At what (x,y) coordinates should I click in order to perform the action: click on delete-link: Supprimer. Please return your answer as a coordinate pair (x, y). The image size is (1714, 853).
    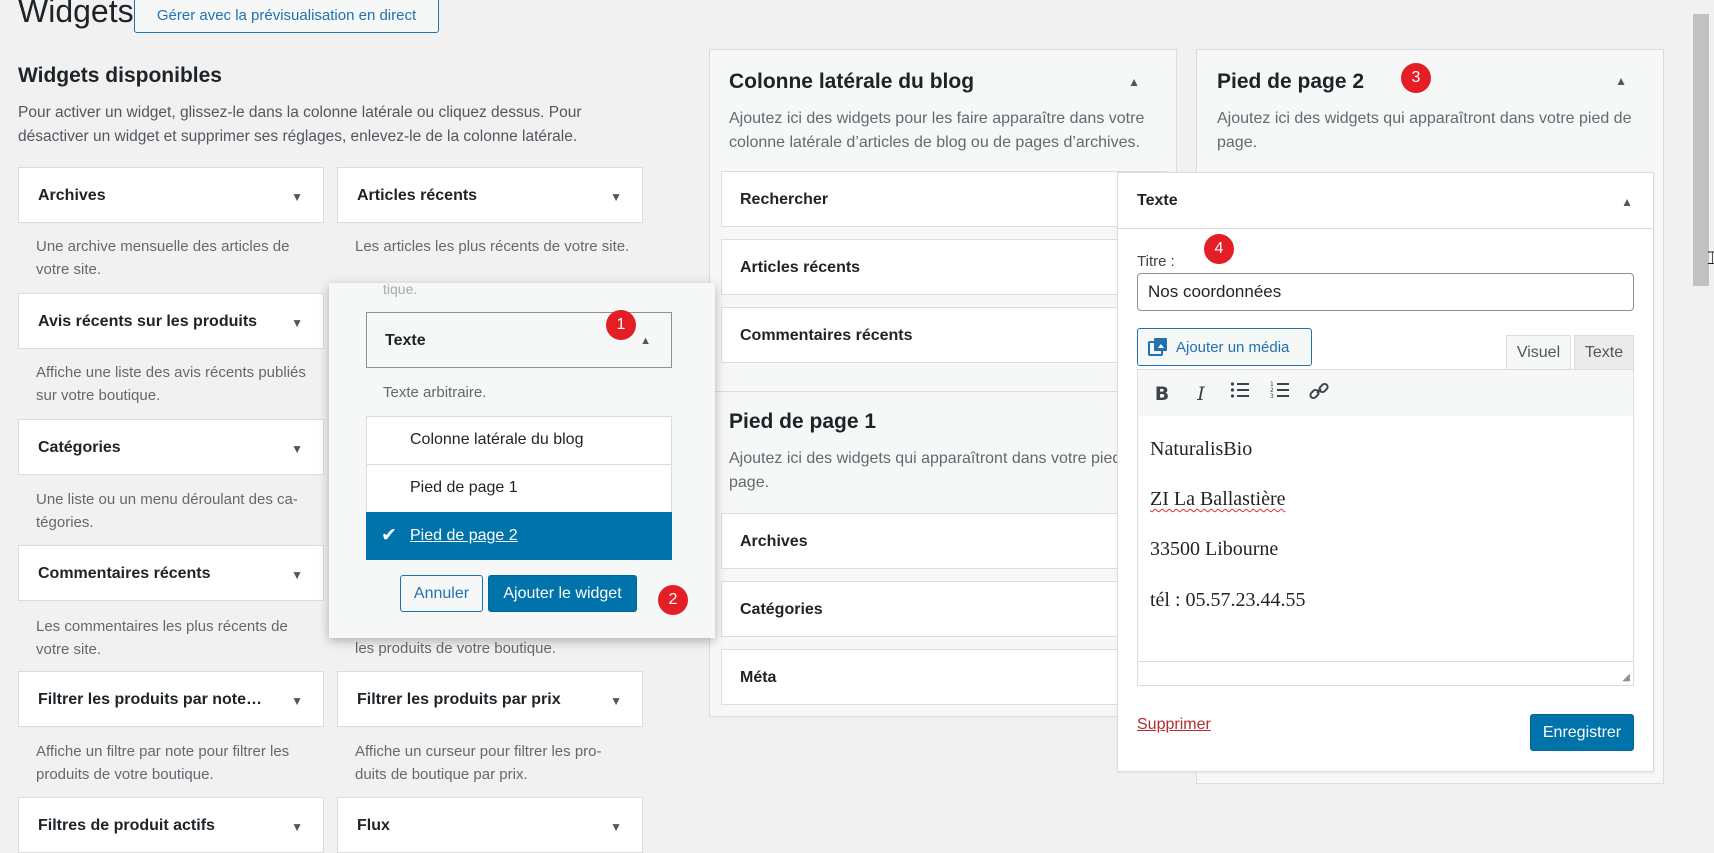
    Looking at the image, I should click on (1174, 725).